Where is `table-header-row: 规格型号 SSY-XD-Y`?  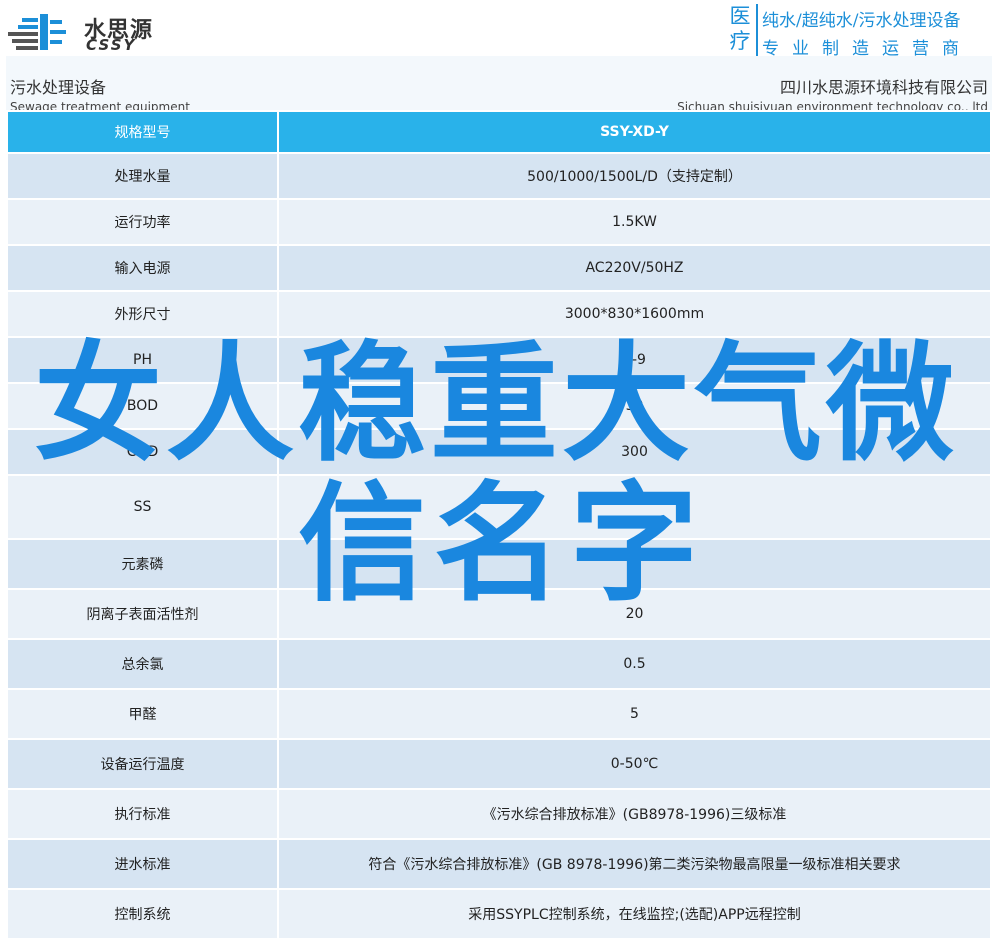 table-header-row: 规格型号 SSY-XD-Y is located at coordinates (499, 132).